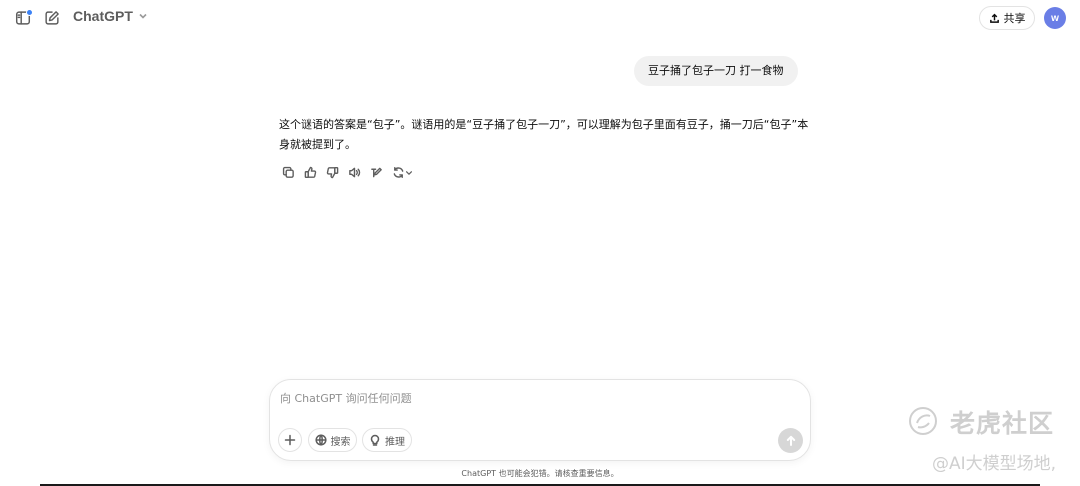 This screenshot has width=1080, height=486. What do you see at coordinates (340, 442) in the screenshot?
I see `search-label: 搜索` at bounding box center [340, 442].